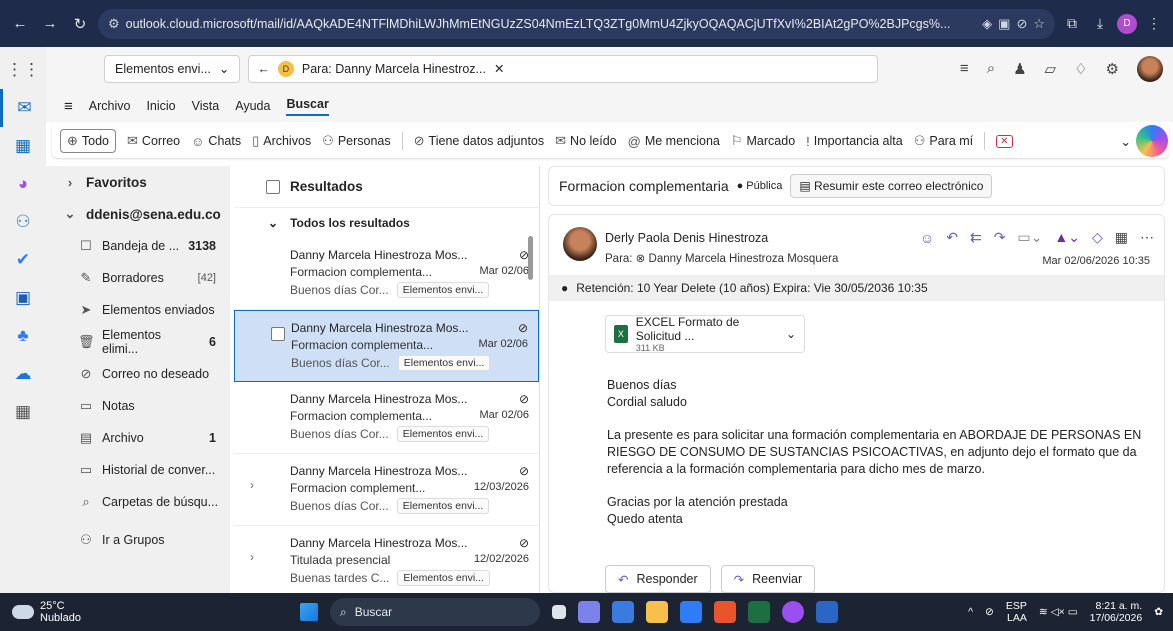 Image resolution: width=1173 pixels, height=631 pixels. What do you see at coordinates (138, 310) in the screenshot?
I see `folder-sent: ➤ Elementos enviados` at bounding box center [138, 310].